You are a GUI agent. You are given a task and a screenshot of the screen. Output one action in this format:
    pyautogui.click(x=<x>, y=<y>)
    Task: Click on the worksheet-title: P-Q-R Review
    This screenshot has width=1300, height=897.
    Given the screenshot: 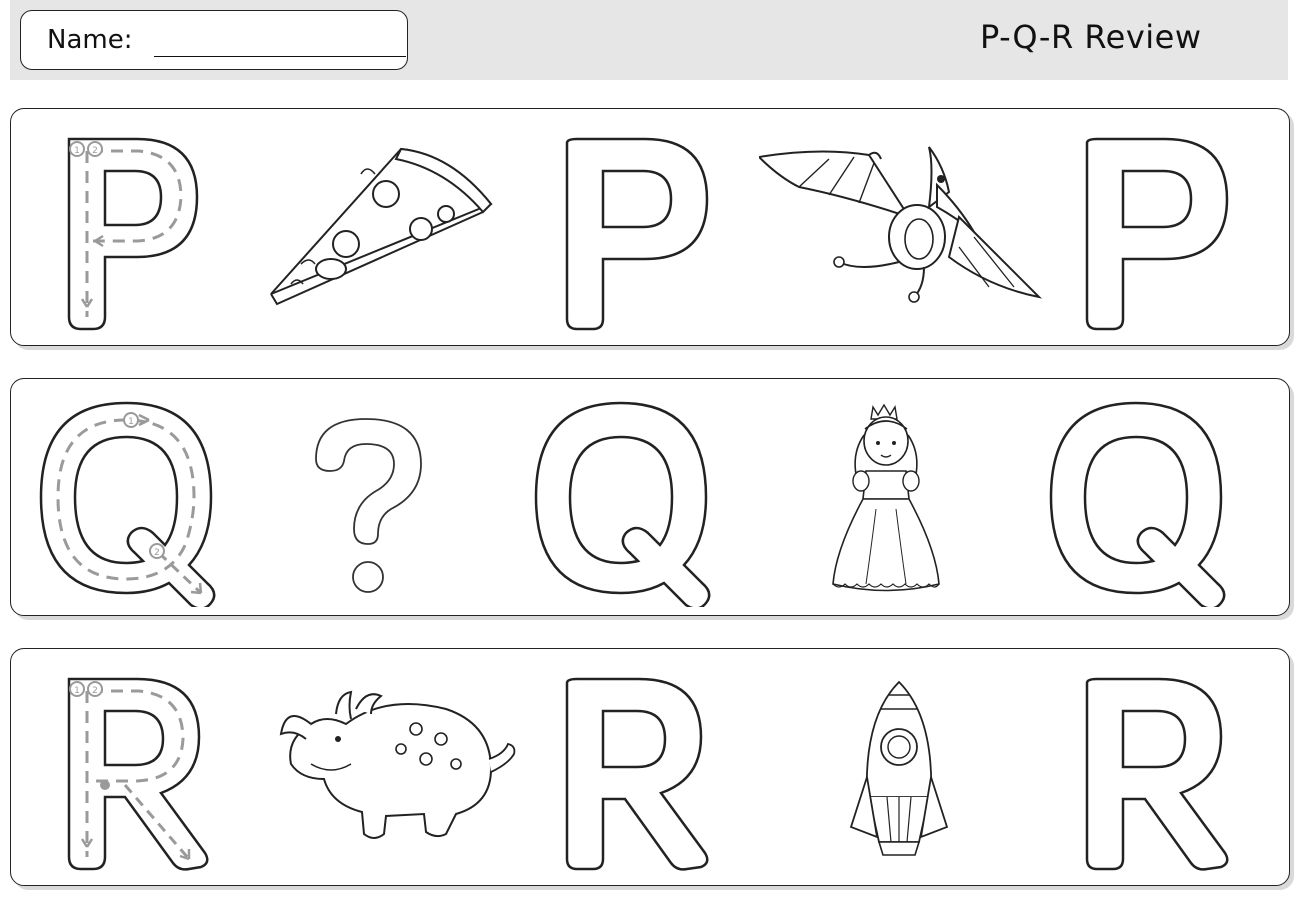 What is the action you would take?
    pyautogui.click(x=1091, y=37)
    